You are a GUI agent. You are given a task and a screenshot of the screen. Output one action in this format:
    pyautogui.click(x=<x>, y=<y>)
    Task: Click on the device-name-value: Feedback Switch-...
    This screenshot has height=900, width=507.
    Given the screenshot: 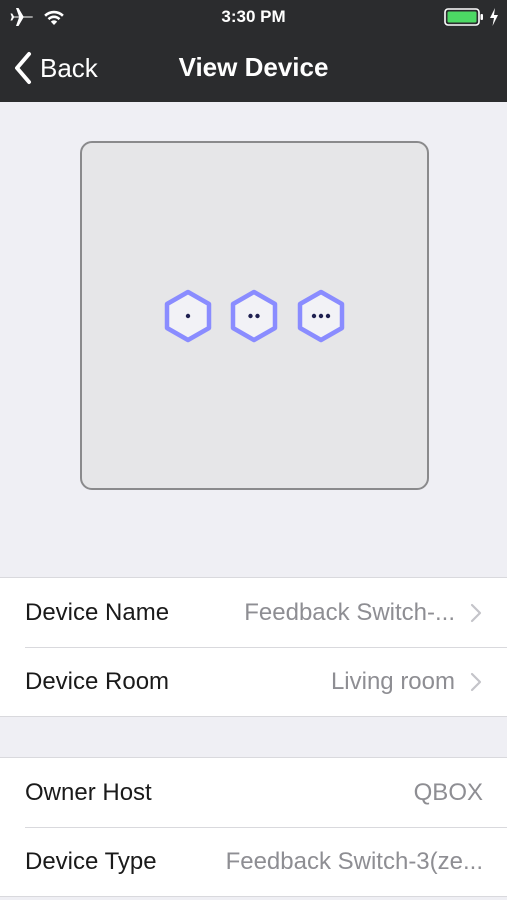 What is the action you would take?
    pyautogui.click(x=349, y=612)
    